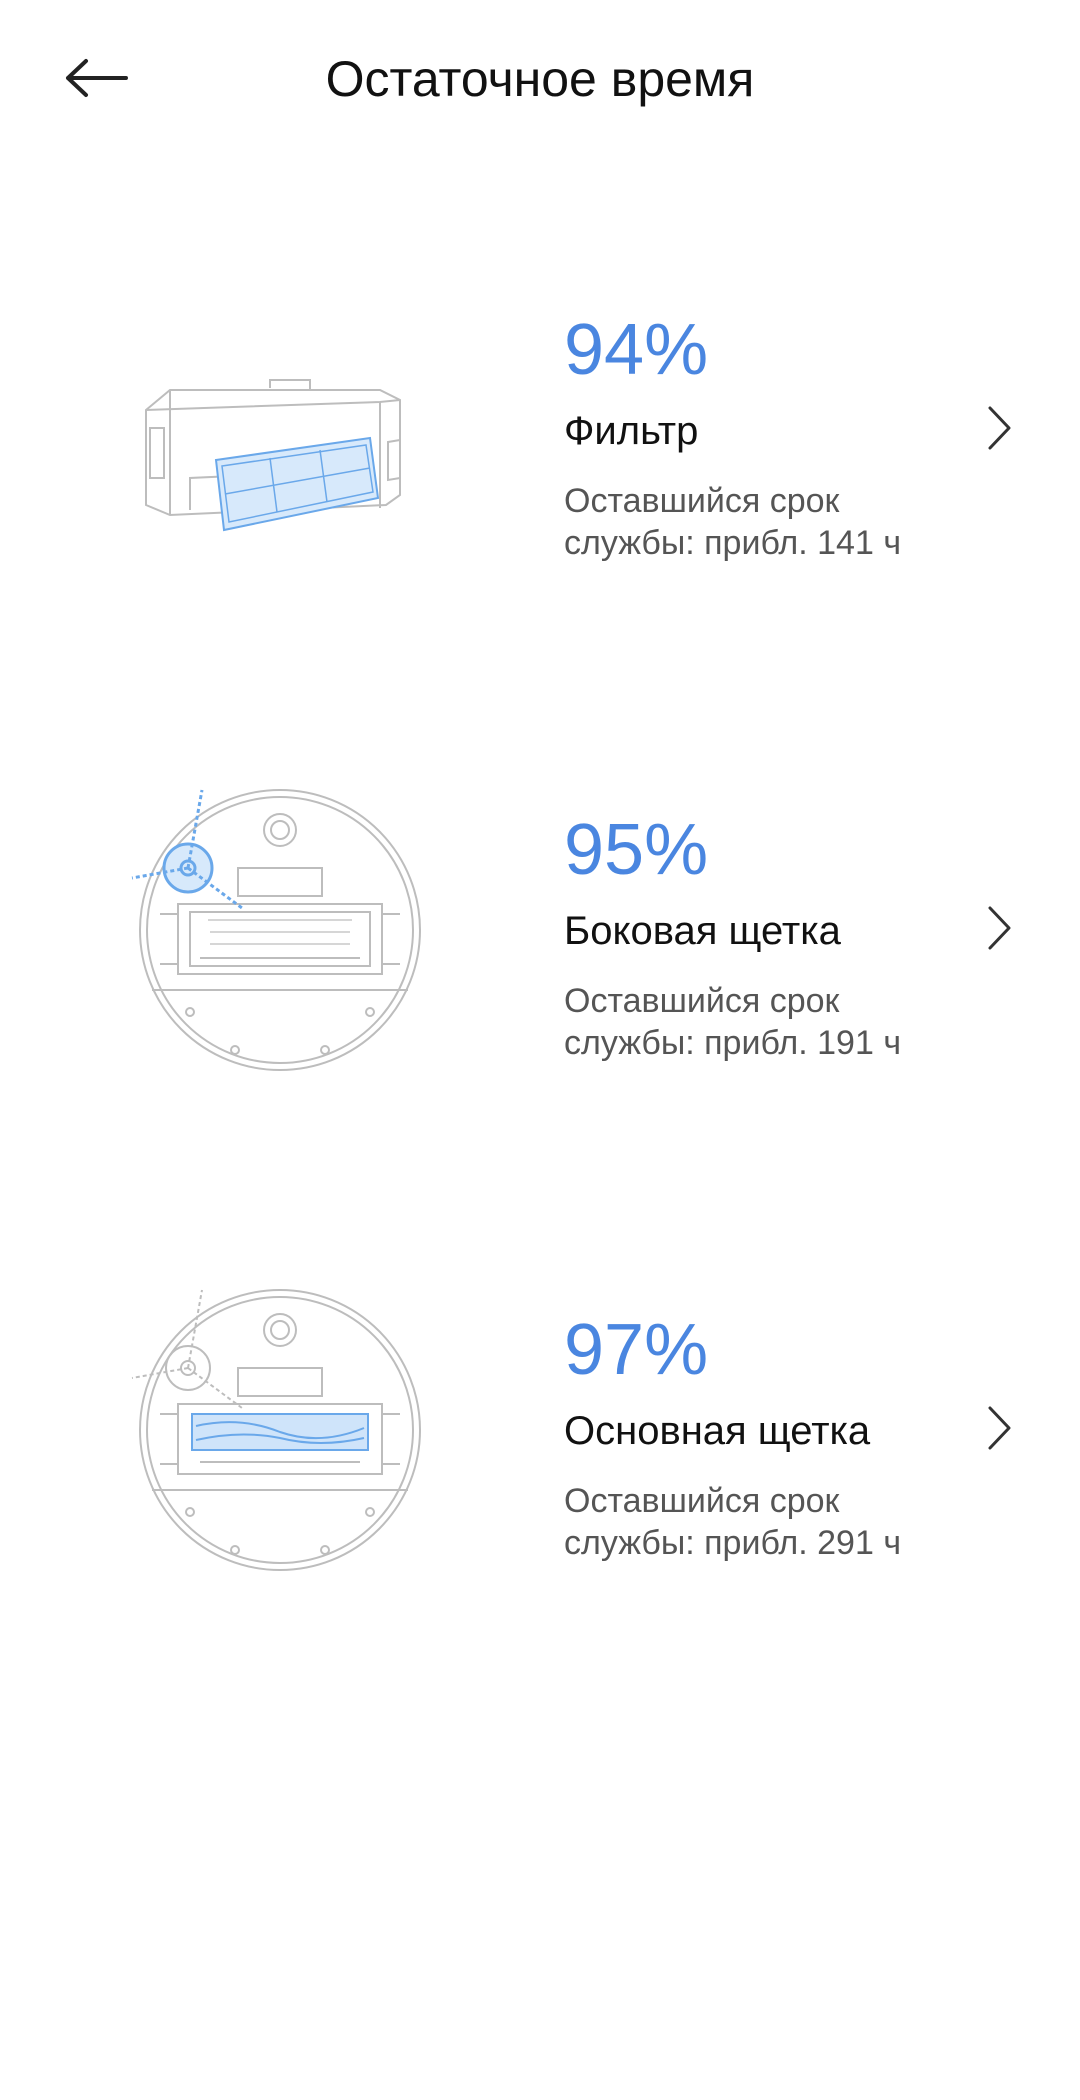  I want to click on item-name: Боковая щетка, so click(702, 931).